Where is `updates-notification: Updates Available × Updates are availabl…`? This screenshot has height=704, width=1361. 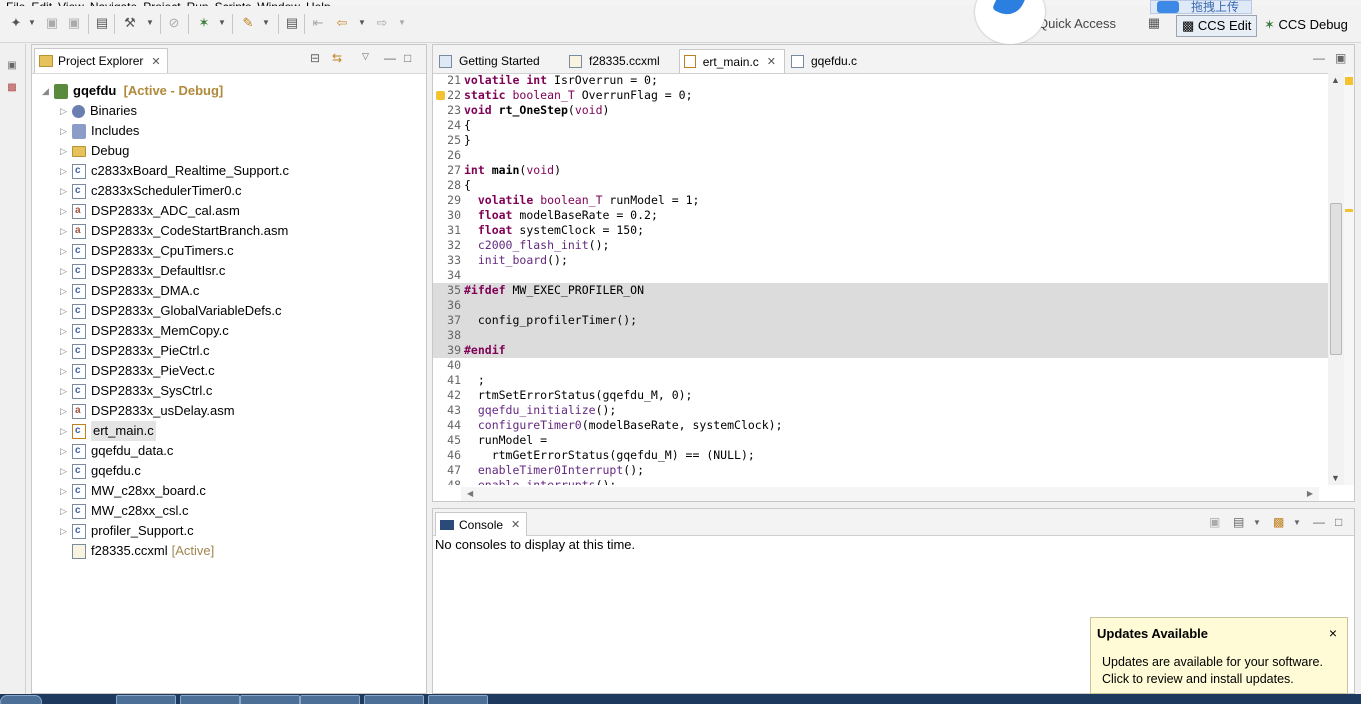 updates-notification: Updates Available × Updates are availabl… is located at coordinates (1219, 655).